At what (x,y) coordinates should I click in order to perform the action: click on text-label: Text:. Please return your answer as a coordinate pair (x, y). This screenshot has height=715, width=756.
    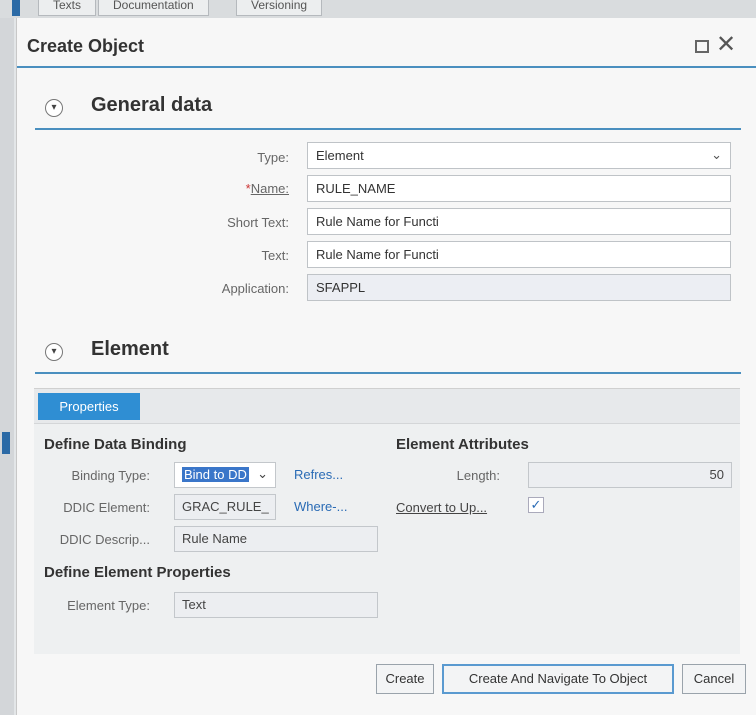
    Looking at the image, I should click on (275, 255).